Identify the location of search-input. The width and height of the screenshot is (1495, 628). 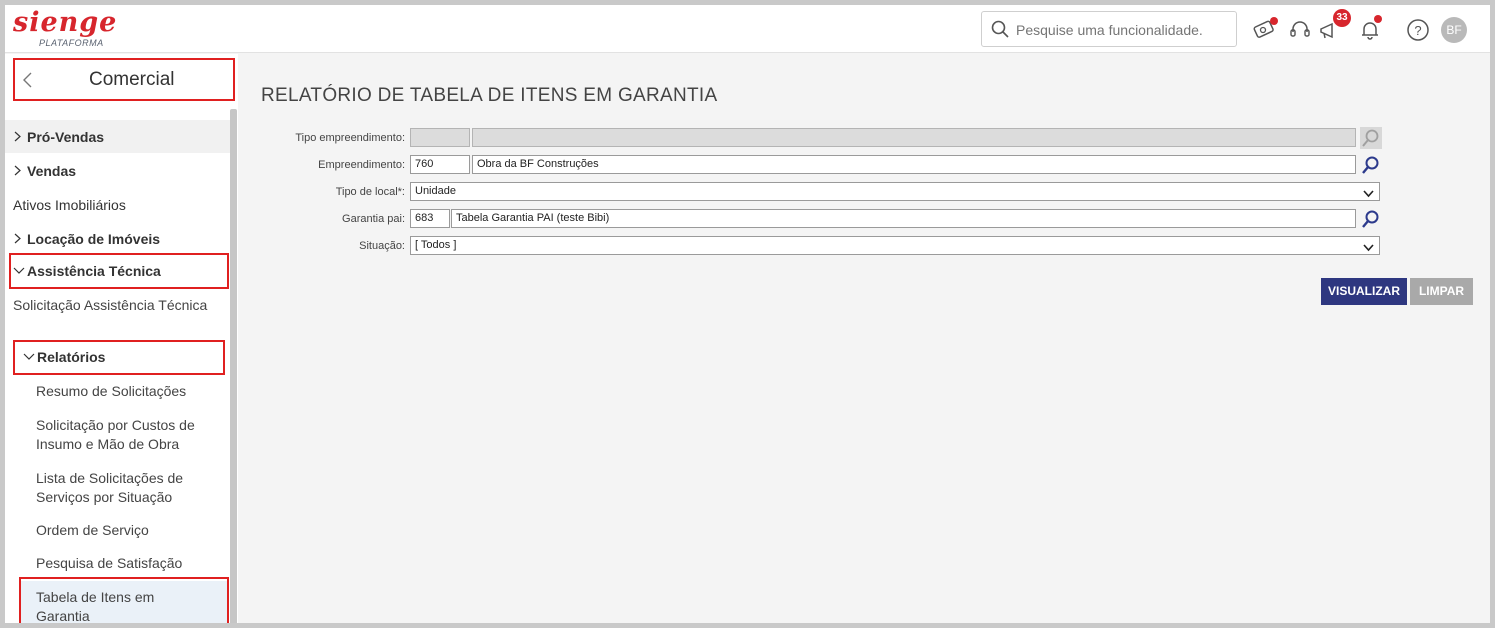
(1122, 30).